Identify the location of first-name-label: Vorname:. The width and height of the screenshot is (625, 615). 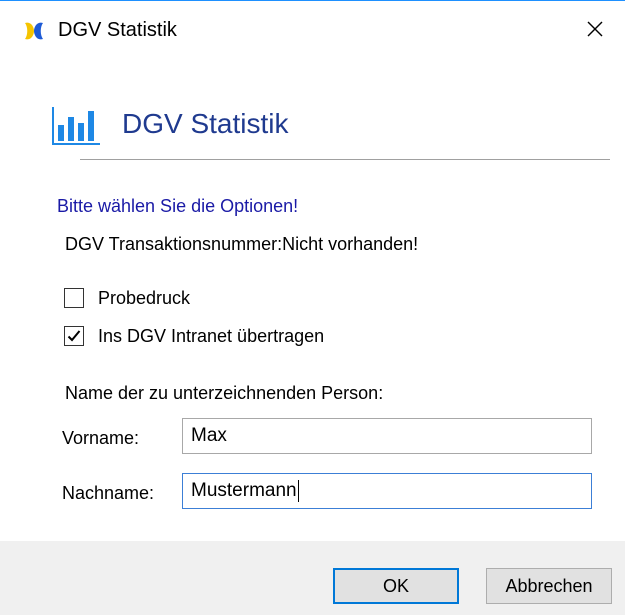
(101, 438).